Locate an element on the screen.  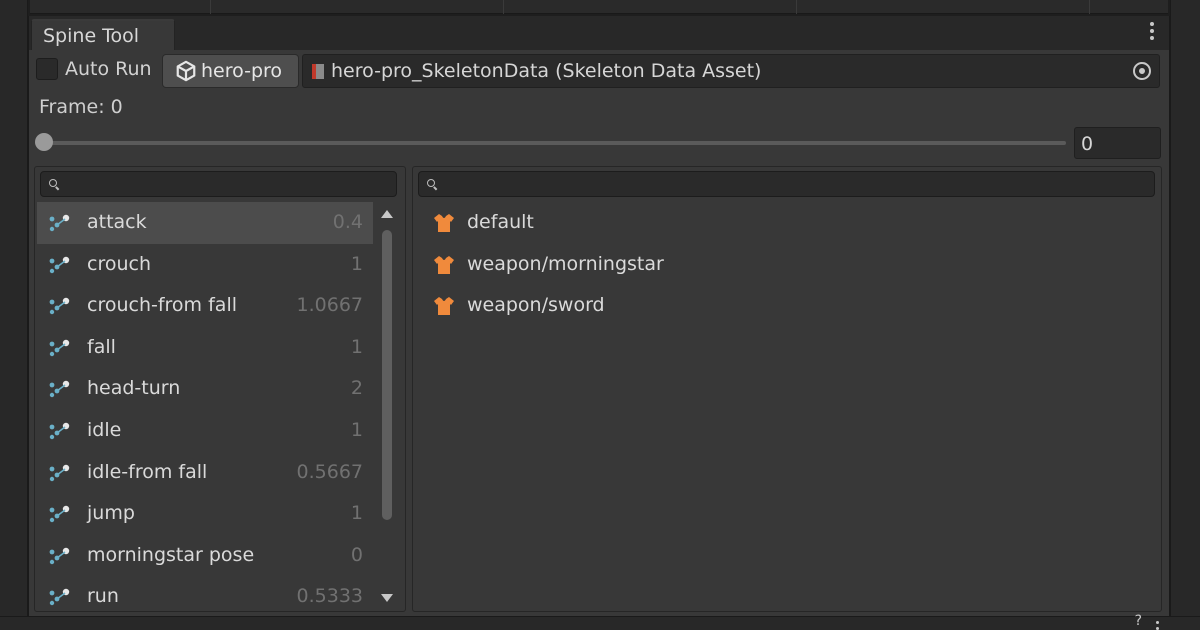
animation-list-item: idle 1 is located at coordinates (205, 431).